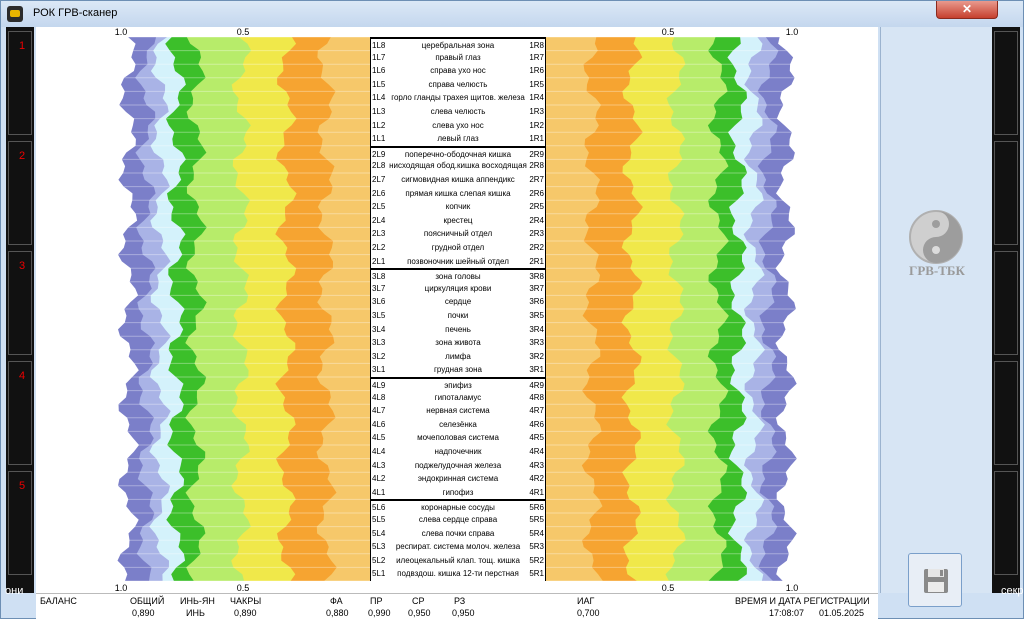 This screenshot has width=1024, height=619. Describe the element at coordinates (458, 125) in the screenshot. I see `zone-row: 1L2 слева ухо нос 1R2` at that location.